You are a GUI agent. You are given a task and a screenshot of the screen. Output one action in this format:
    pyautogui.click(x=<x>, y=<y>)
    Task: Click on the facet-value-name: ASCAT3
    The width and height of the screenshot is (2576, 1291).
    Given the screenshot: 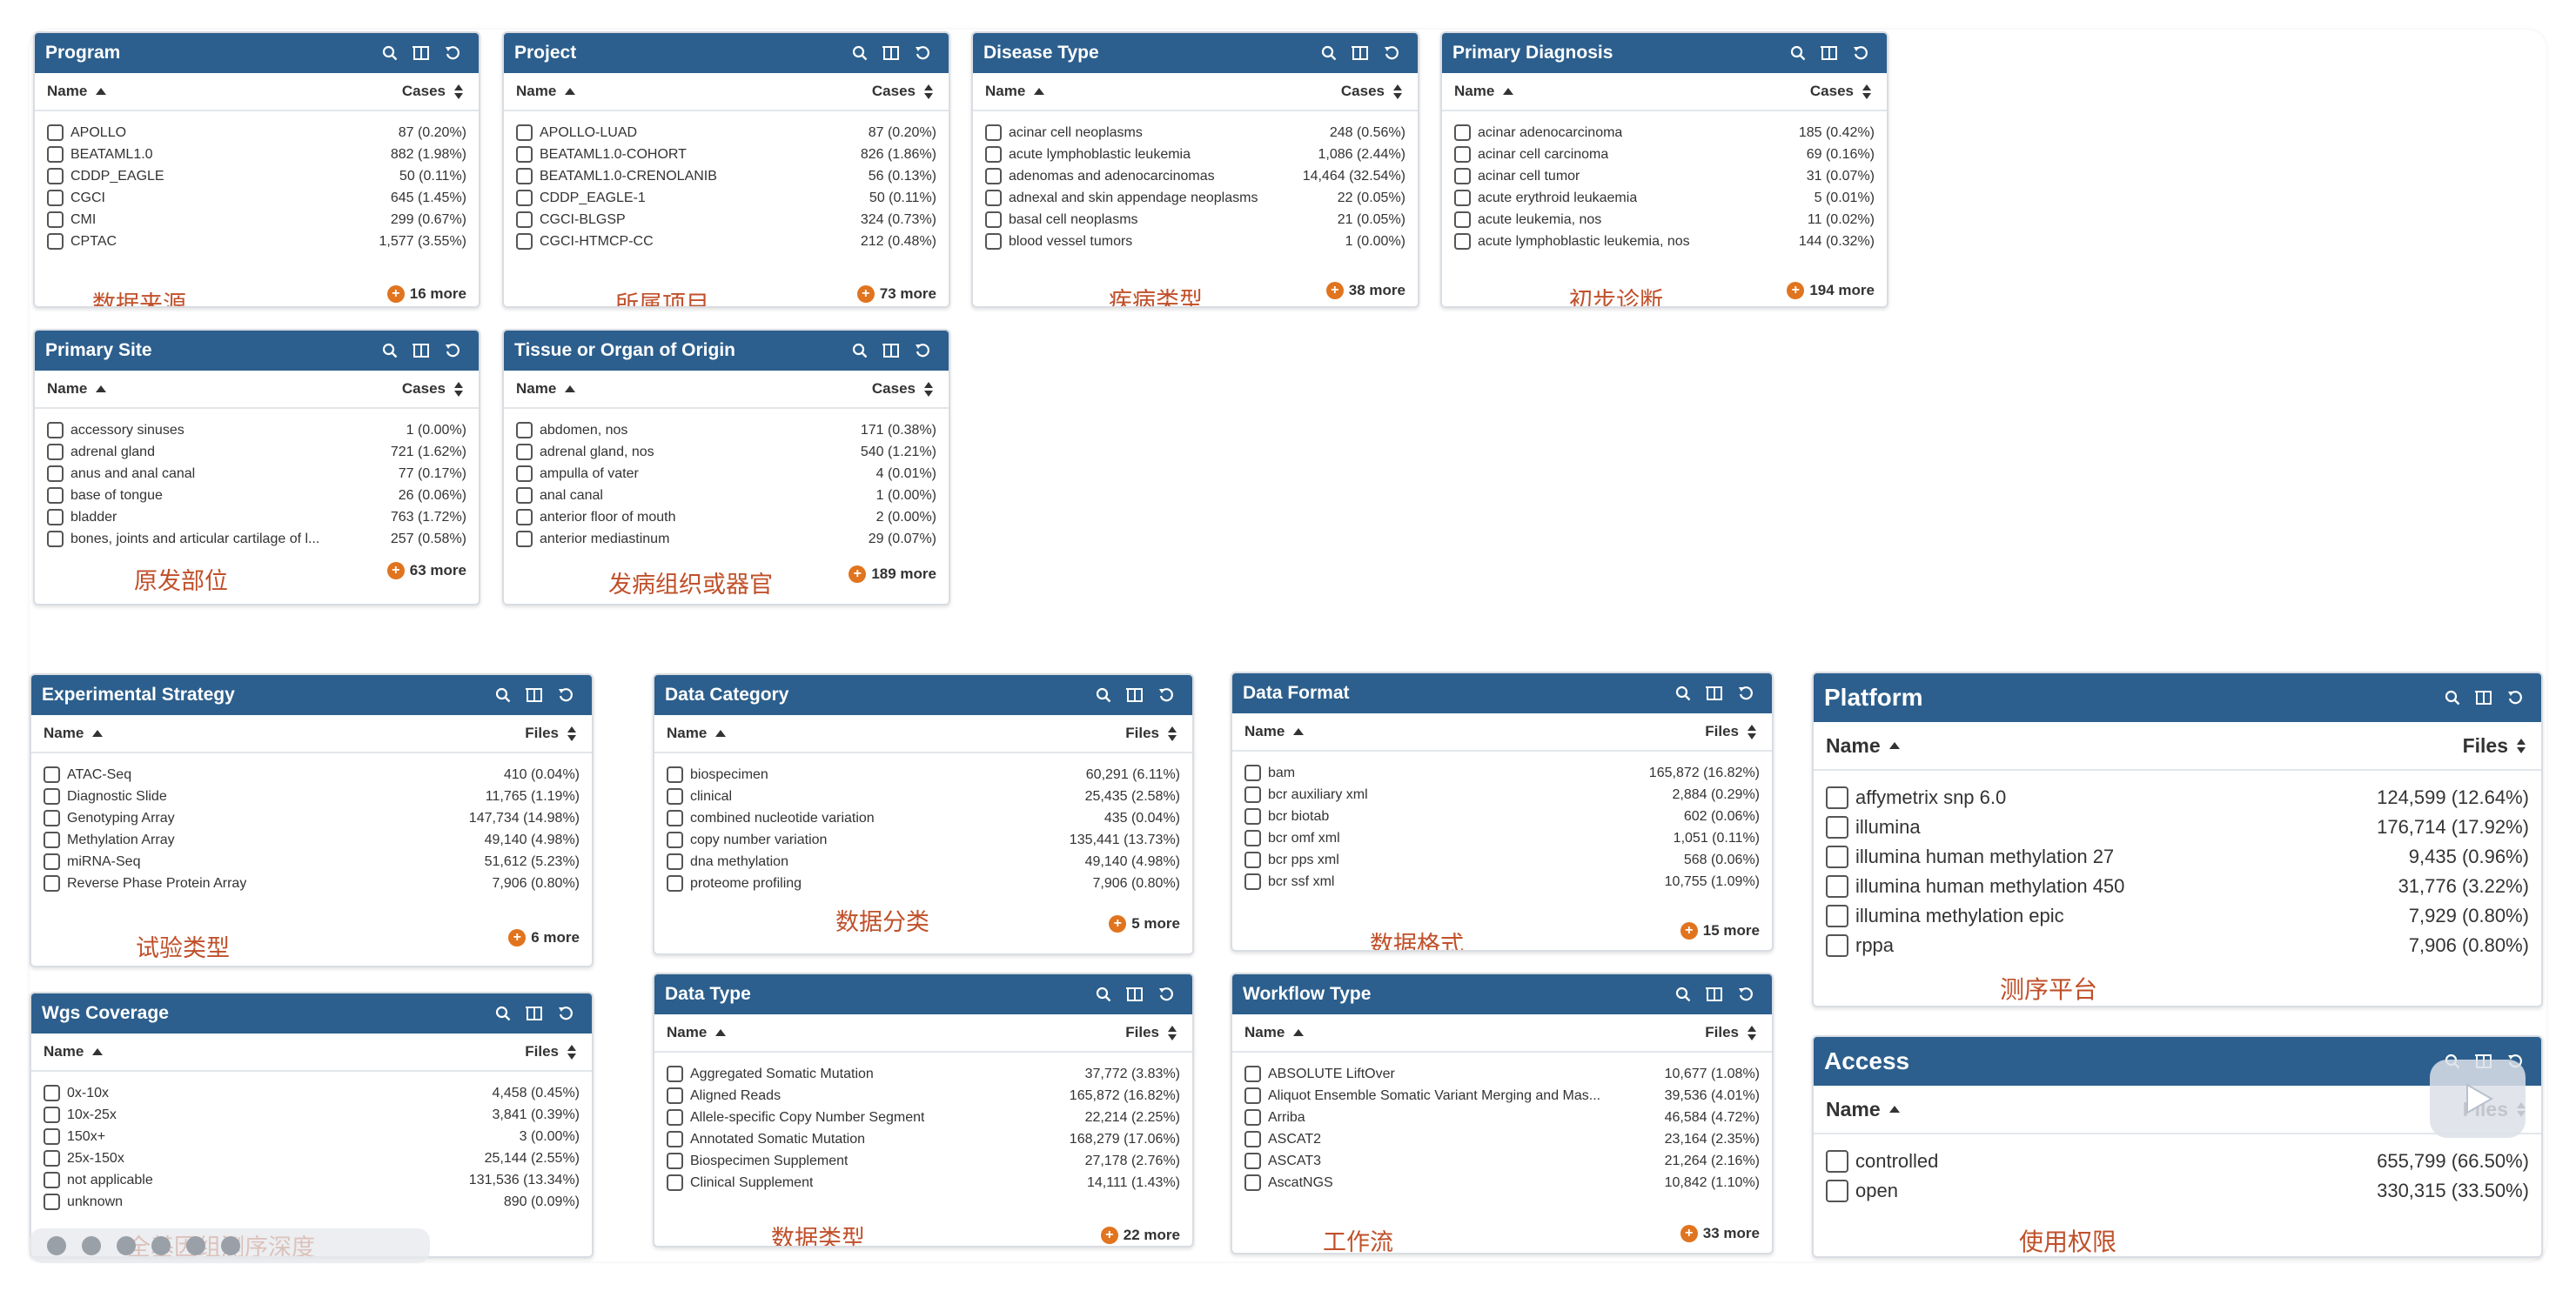 What is the action you would take?
    pyautogui.click(x=1294, y=1161)
    